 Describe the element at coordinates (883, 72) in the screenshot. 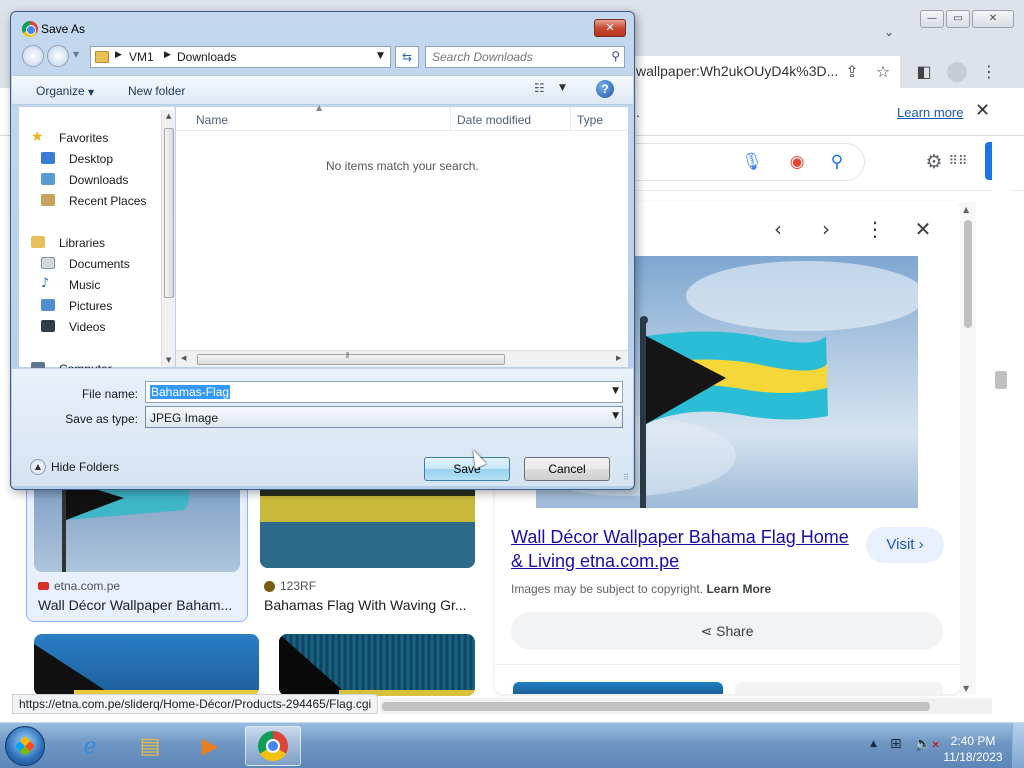

I see `bookmark-star-icon: ☆` at that location.